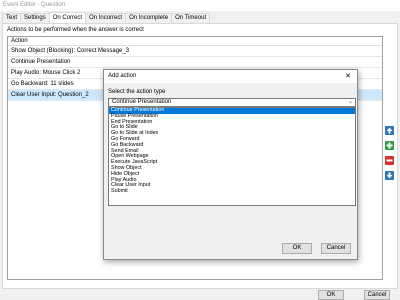 The height and width of the screenshot is (300, 400). I want to click on tab-on-correct: On Correct, so click(67, 17).